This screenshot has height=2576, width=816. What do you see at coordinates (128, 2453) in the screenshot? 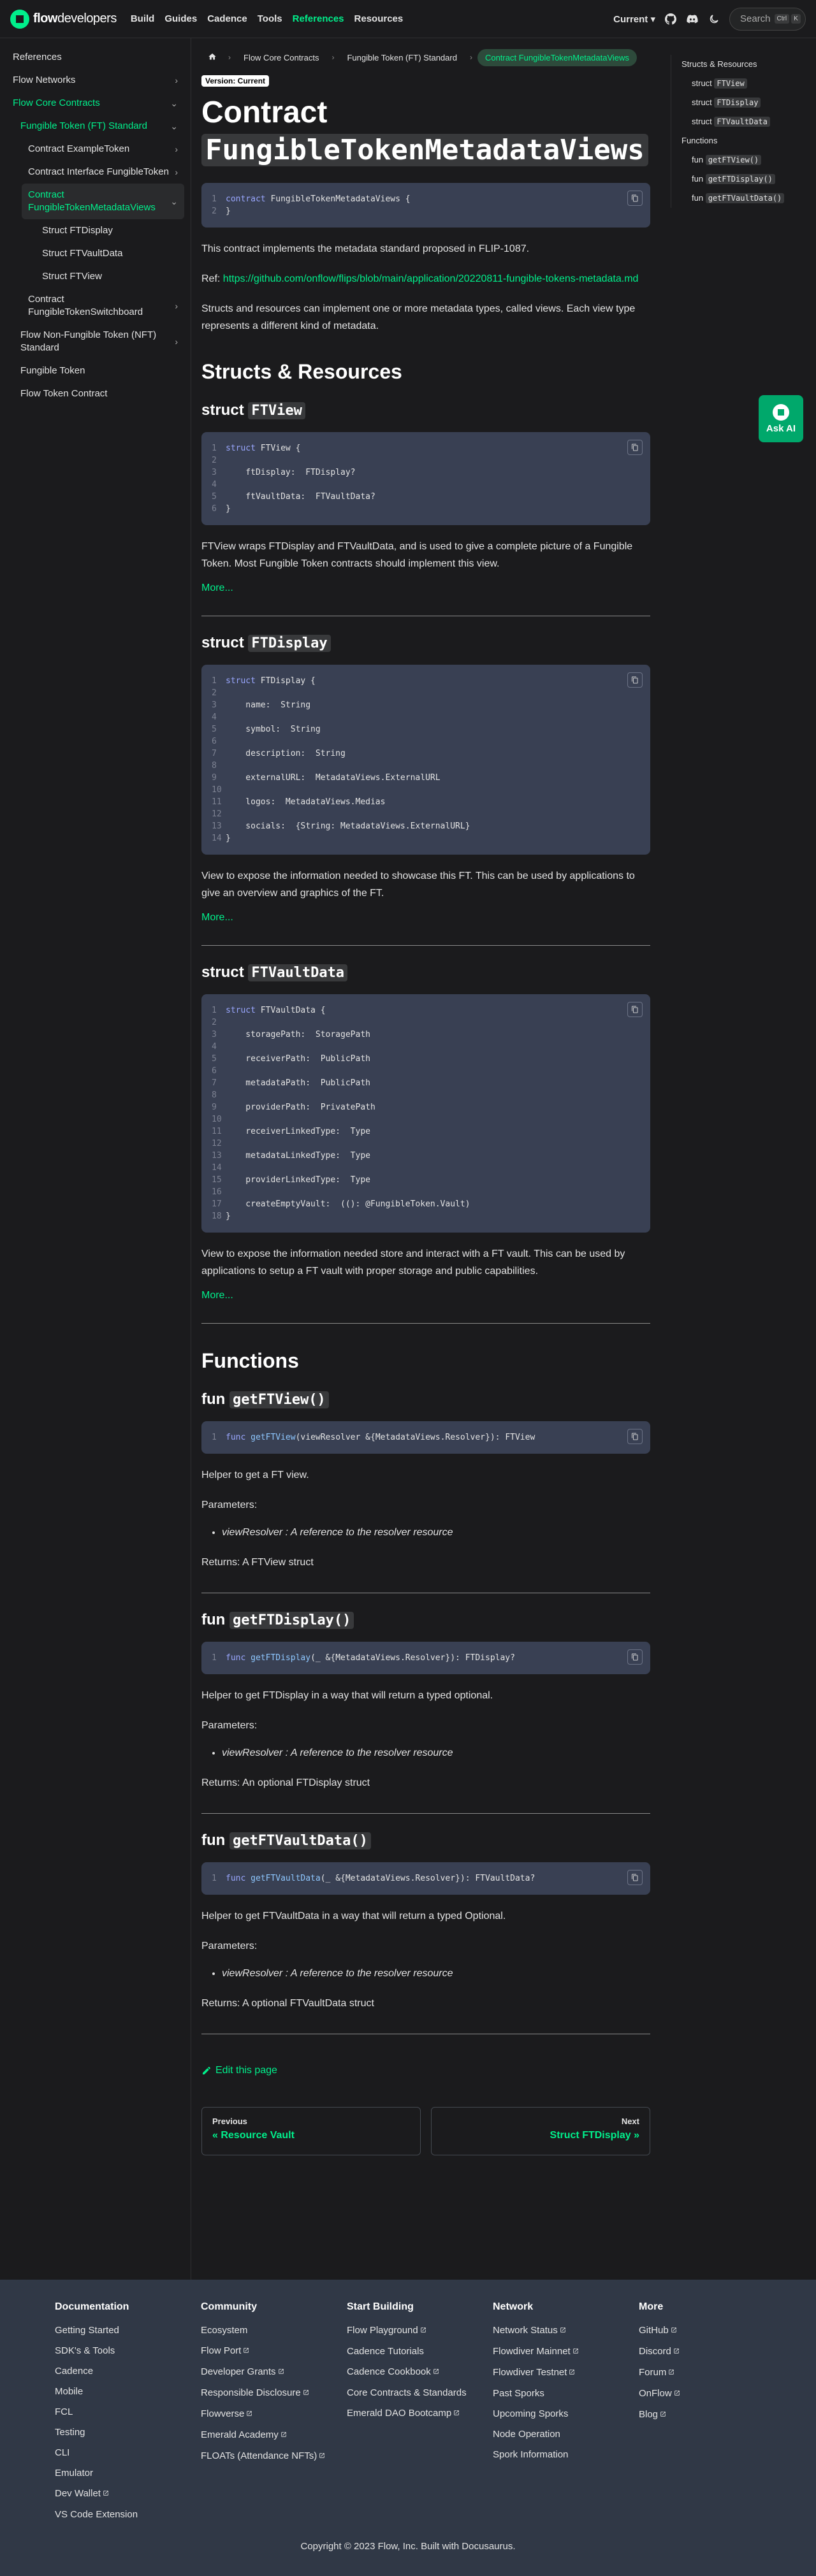
I see `footer-link: CLI` at bounding box center [128, 2453].